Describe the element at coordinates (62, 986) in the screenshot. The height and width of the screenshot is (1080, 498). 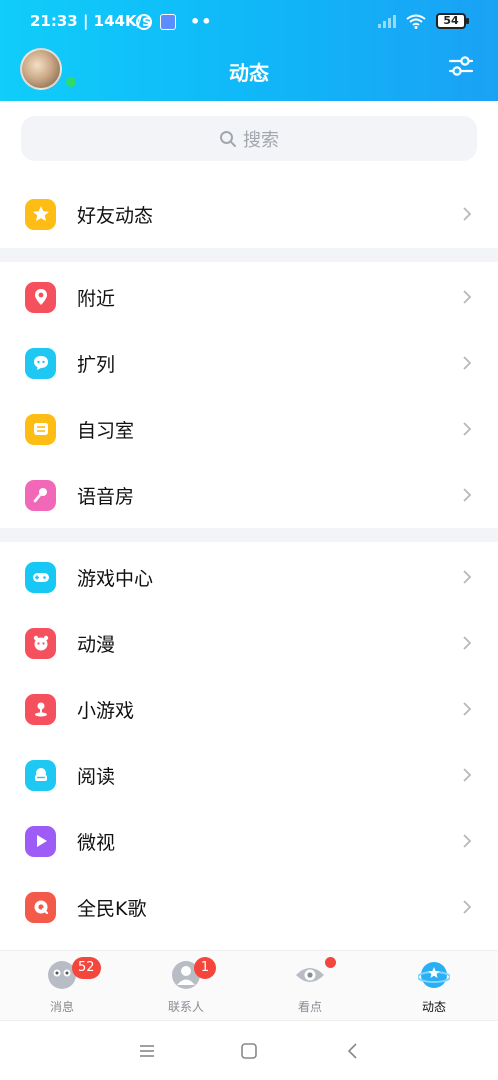
I see `tab-messages: 52 消息` at that location.